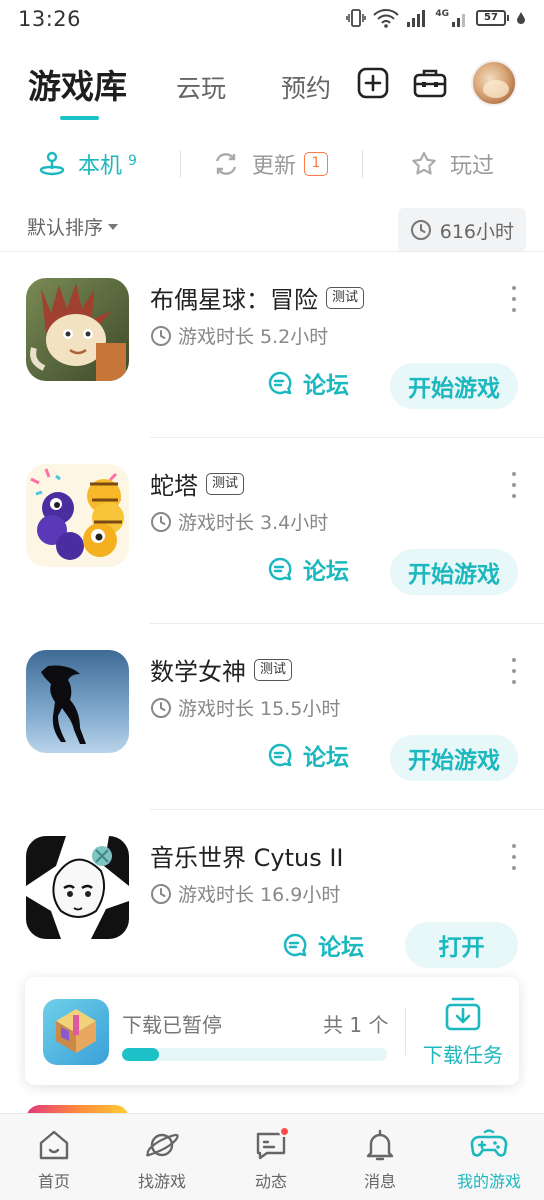  What do you see at coordinates (234, 300) in the screenshot?
I see `game-title-text: 布偶星球：冒险` at bounding box center [234, 300].